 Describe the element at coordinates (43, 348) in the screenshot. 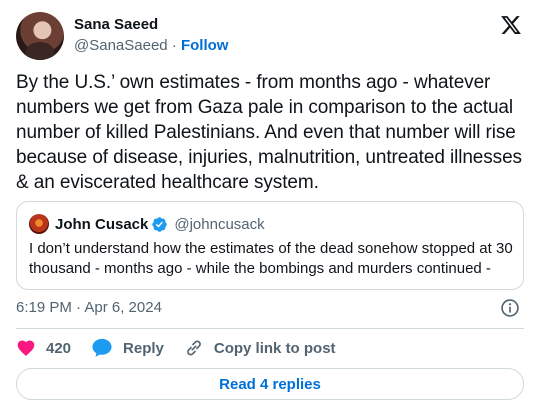

I see `like-button: 420` at that location.